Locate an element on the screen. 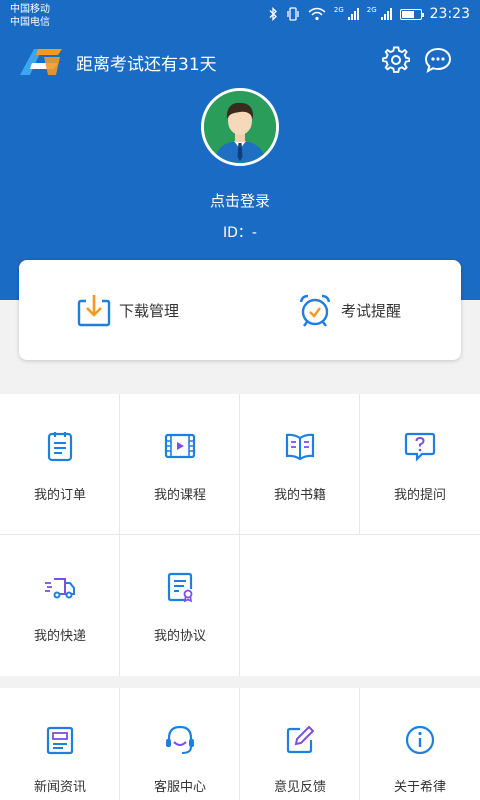 Image resolution: width=480 pixels, height=800 pixels. status-bar: 中国移动 中国电信 2G 2G 23:23 is located at coordinates (240, 16).